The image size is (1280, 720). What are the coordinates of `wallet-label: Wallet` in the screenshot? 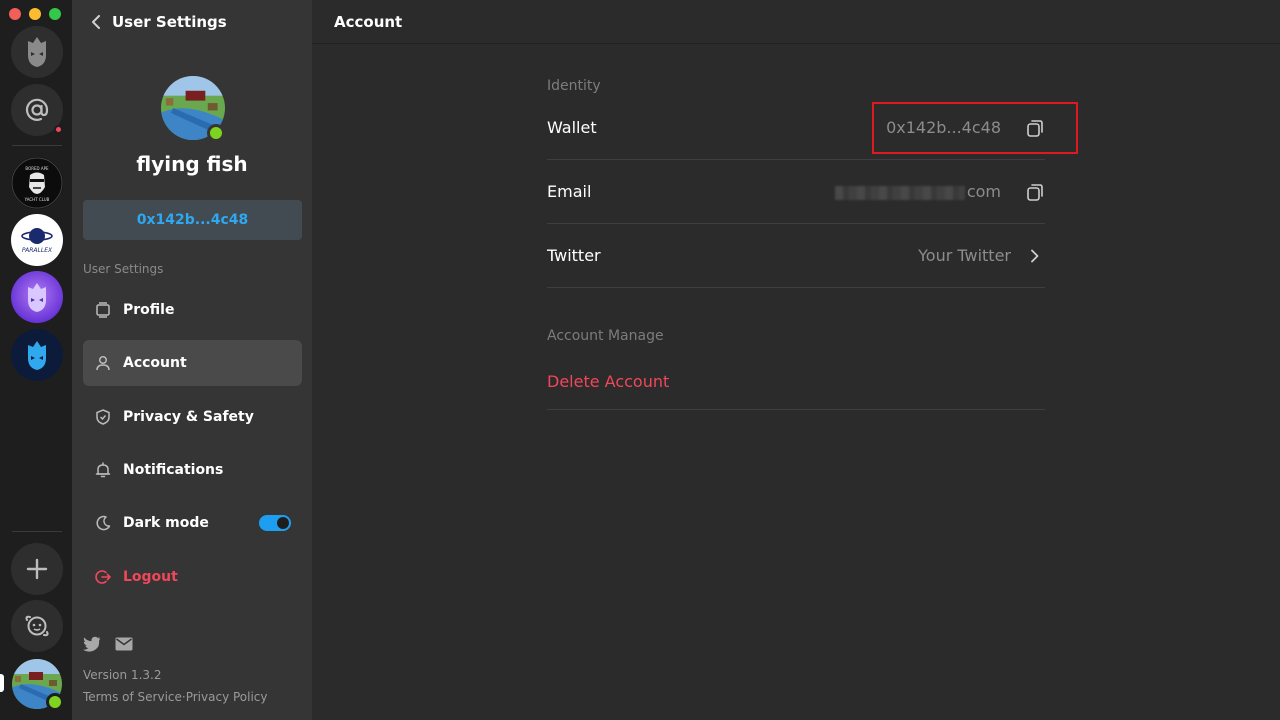 It's located at (572, 127).